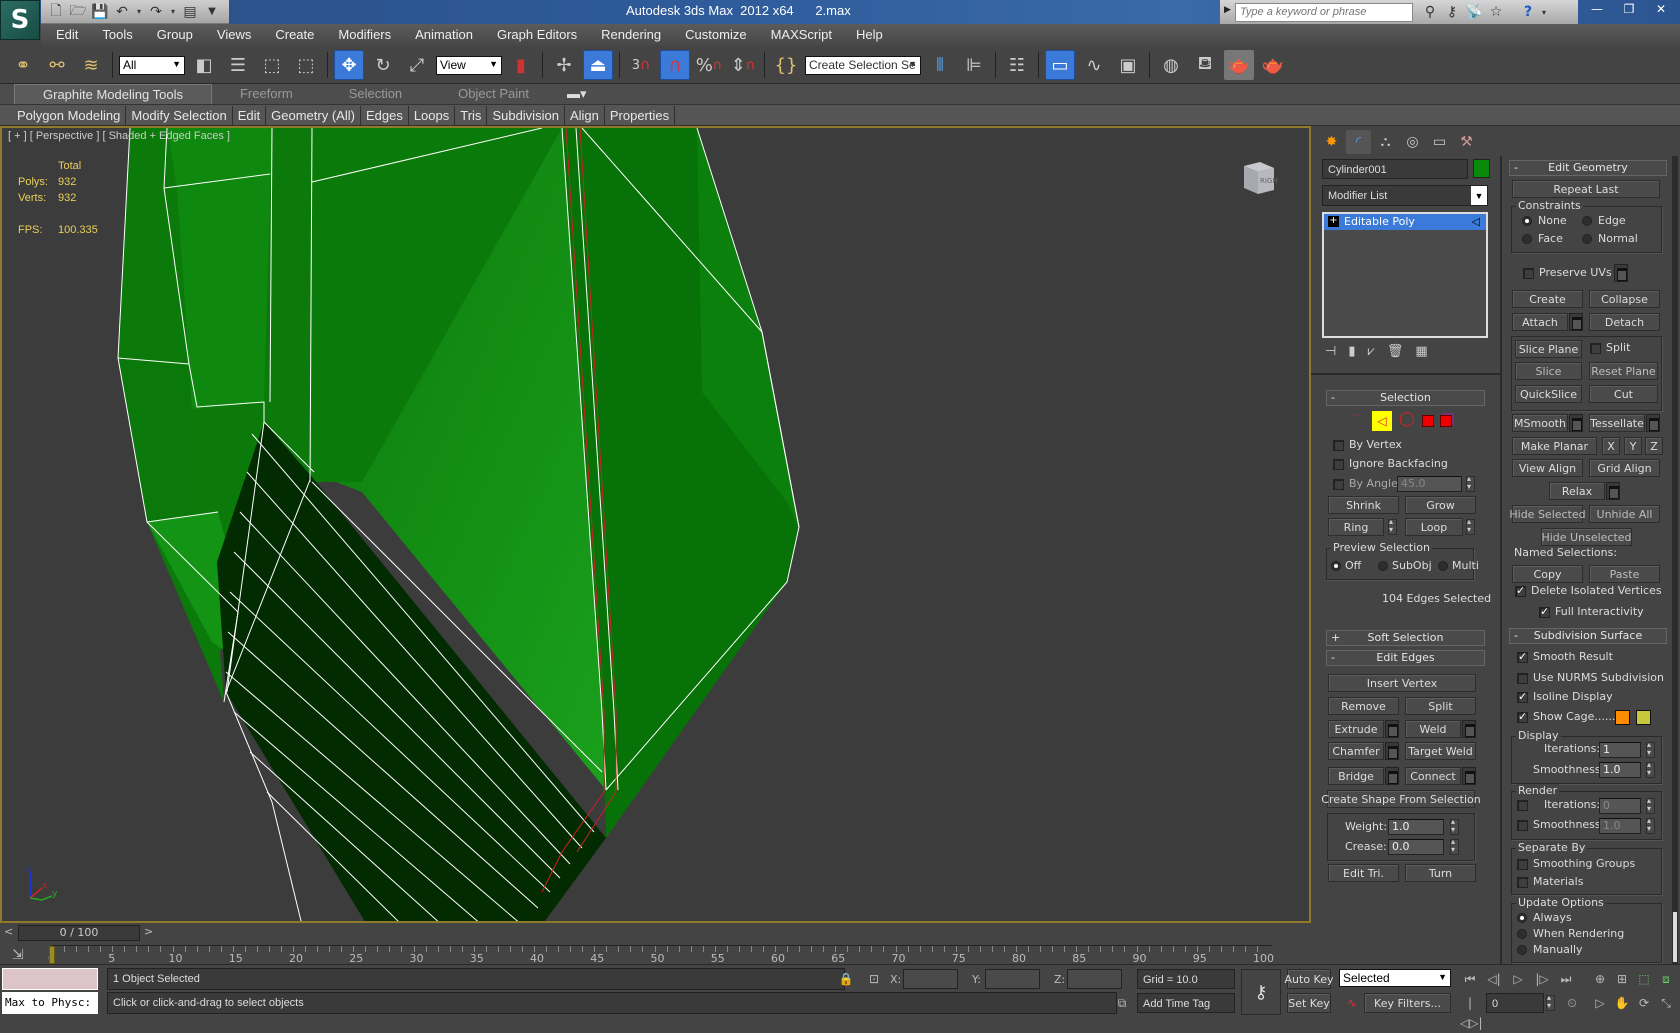 The height and width of the screenshot is (1033, 1680). I want to click on search-input, so click(1324, 12).